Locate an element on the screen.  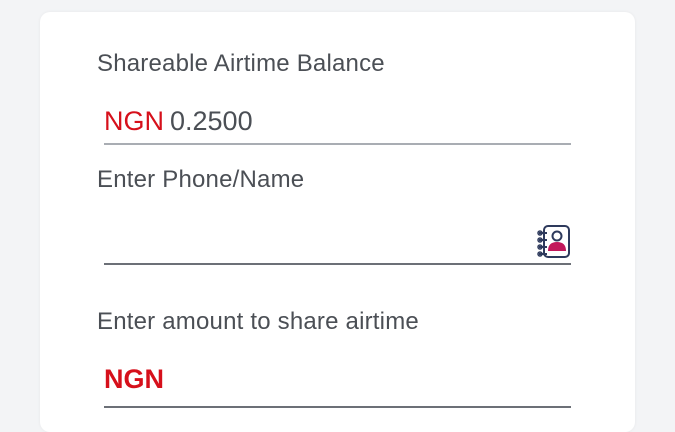
phone-label: Enter Phone/Name is located at coordinates (201, 179).